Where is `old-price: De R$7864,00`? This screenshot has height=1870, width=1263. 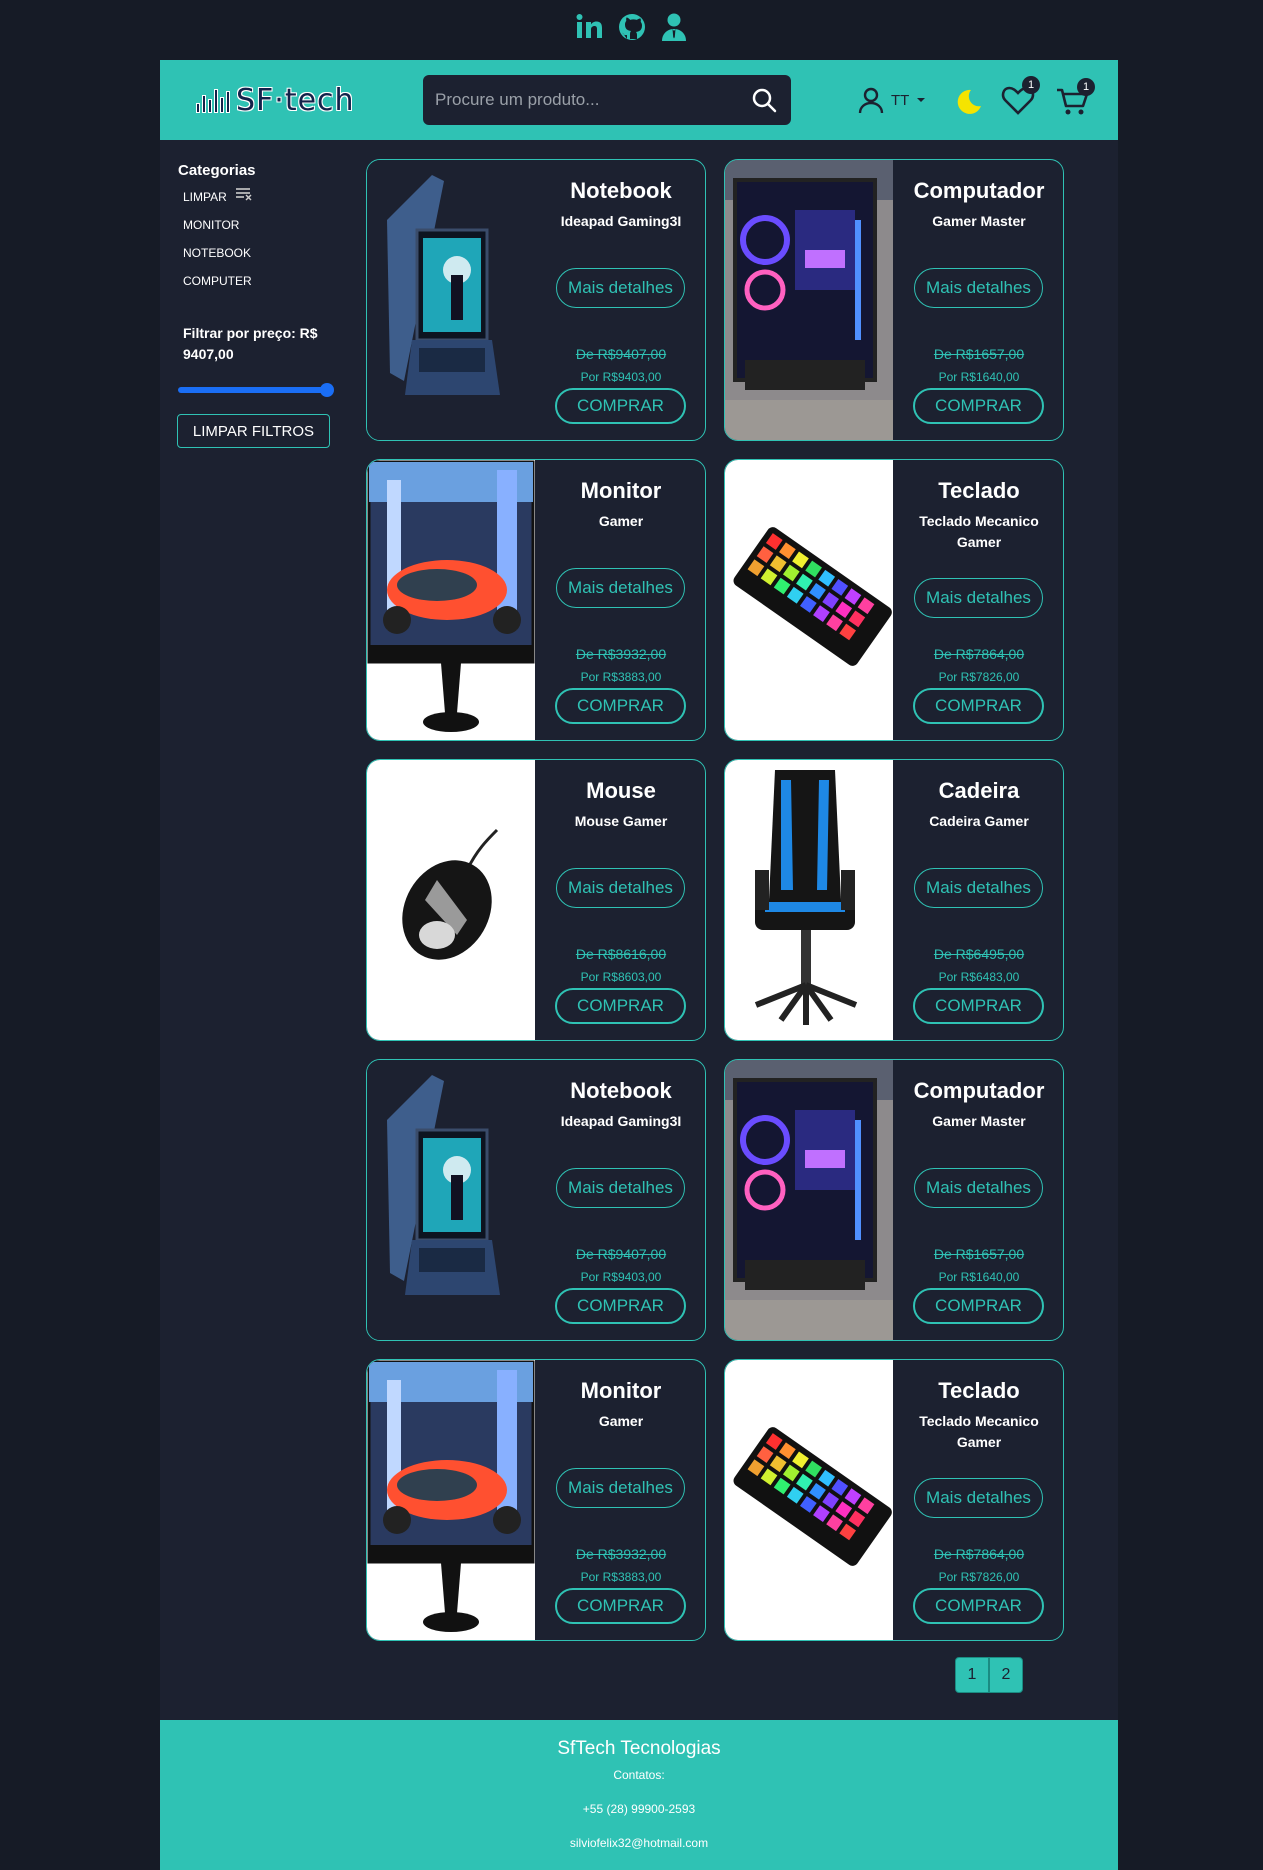 old-price: De R$7864,00 is located at coordinates (979, 1554).